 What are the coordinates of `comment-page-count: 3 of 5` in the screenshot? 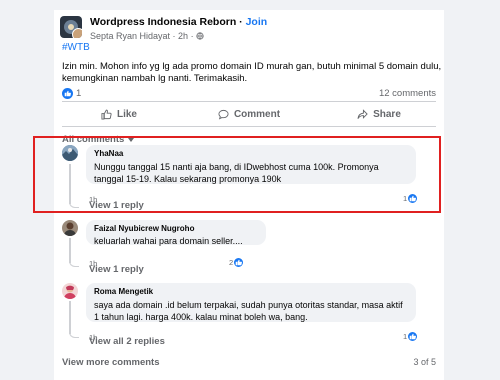 It's located at (424, 362).